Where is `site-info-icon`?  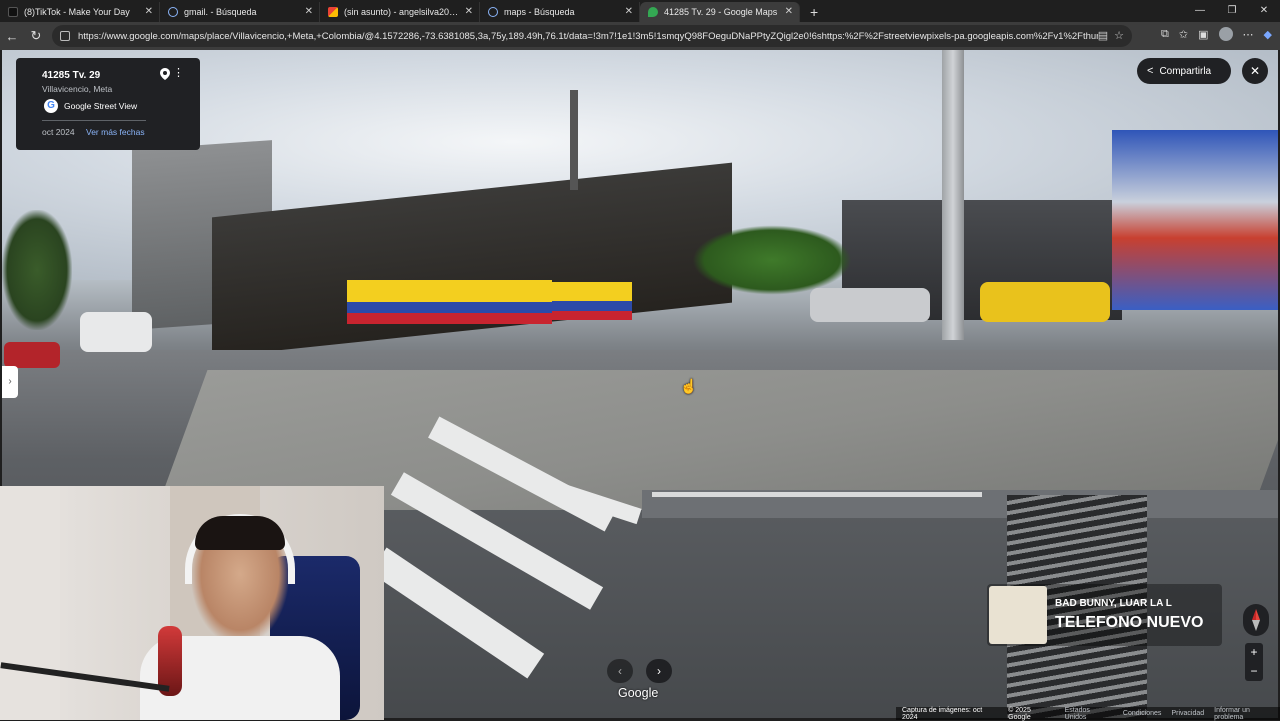 site-info-icon is located at coordinates (65, 36).